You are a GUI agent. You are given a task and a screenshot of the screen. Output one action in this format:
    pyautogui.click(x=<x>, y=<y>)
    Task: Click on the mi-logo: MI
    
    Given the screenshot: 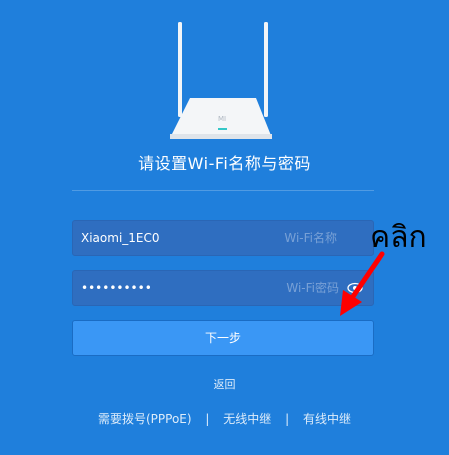 What is the action you would take?
    pyautogui.click(x=222, y=119)
    